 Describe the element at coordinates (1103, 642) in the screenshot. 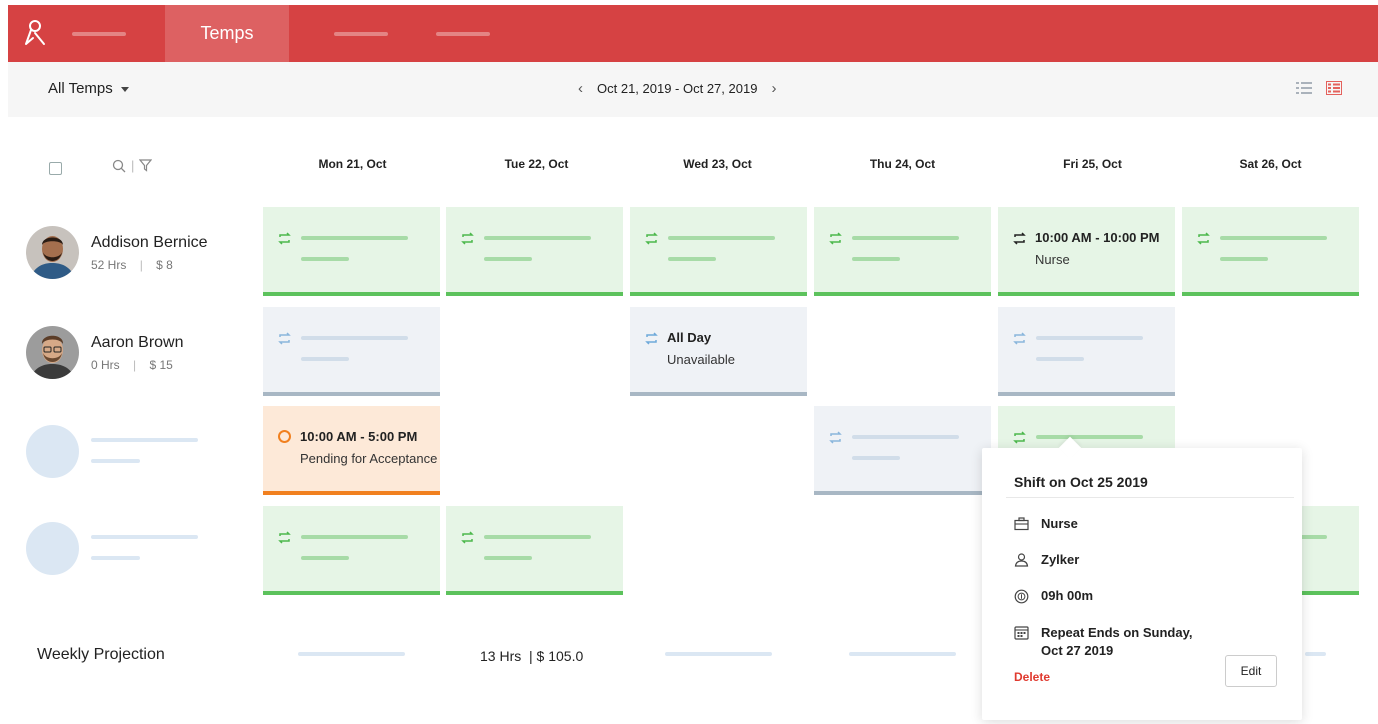

I see `popover-repeat-row: Repeat Ends on Sunday, Oct 27 2019` at that location.